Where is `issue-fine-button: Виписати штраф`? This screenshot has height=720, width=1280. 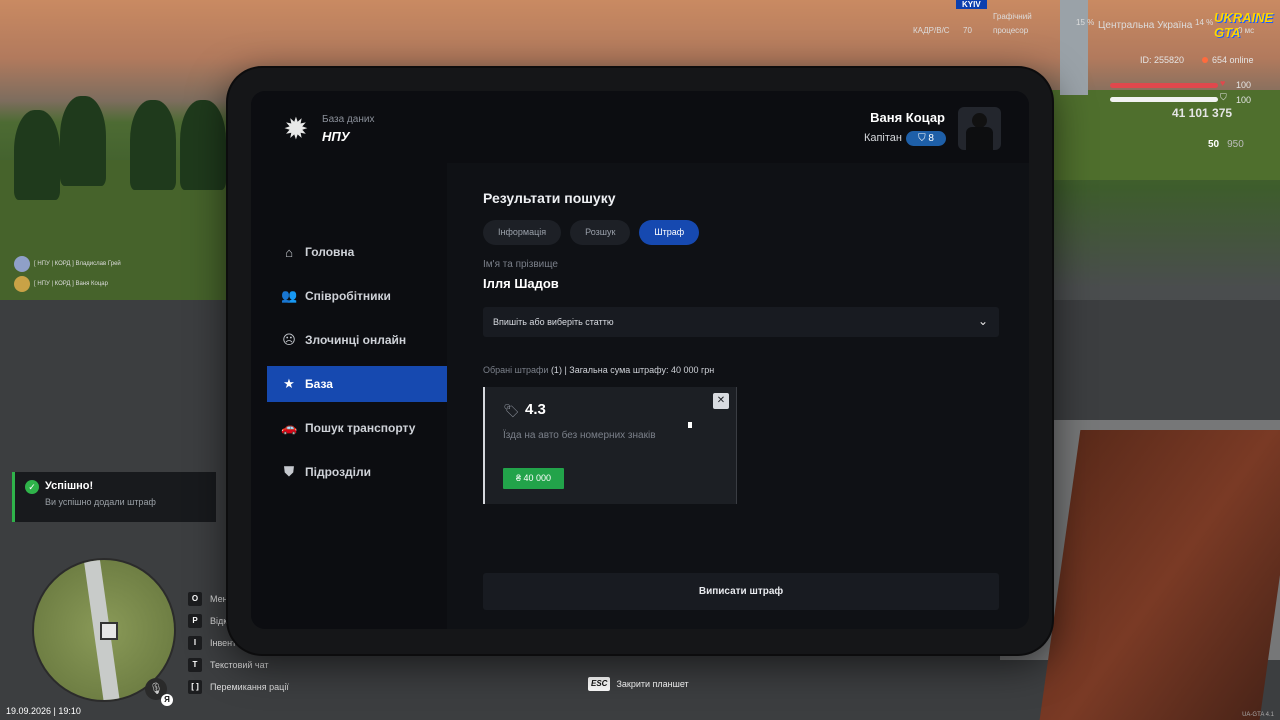 issue-fine-button: Виписати штраф is located at coordinates (741, 591).